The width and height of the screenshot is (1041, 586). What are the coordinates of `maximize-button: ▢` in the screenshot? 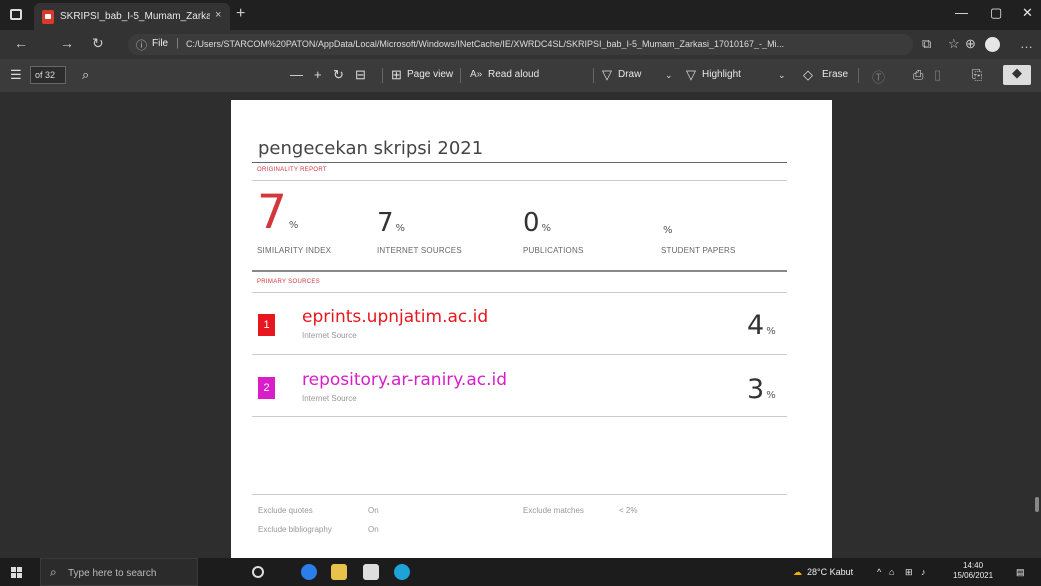 It's located at (996, 13).